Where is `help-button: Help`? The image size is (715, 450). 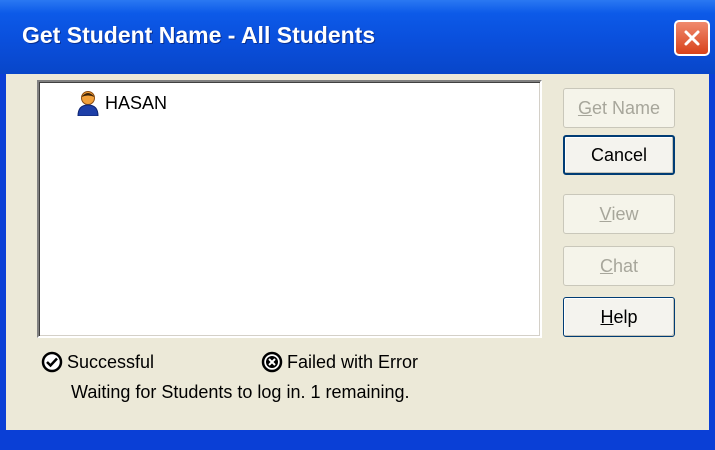 help-button: Help is located at coordinates (619, 317).